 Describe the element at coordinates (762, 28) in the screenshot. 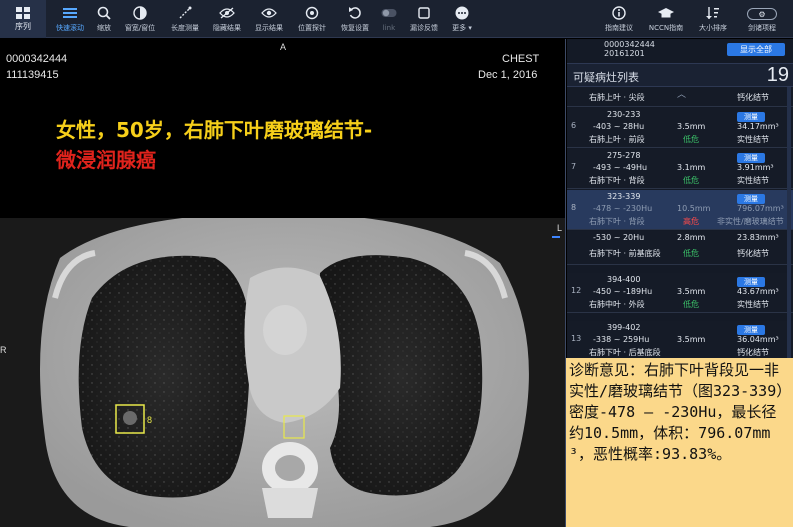

I see `settings-label: 剑诸项程` at that location.